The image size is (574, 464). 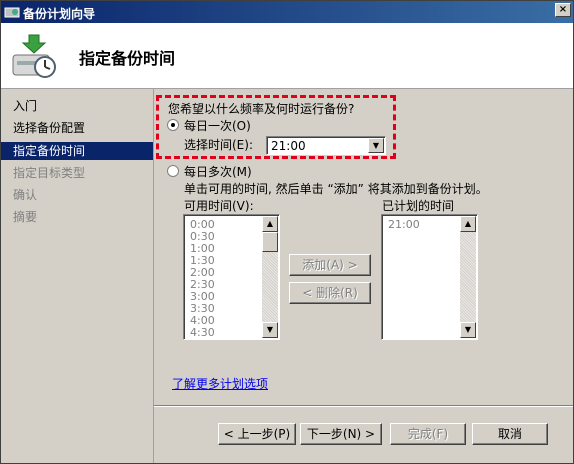 What do you see at coordinates (418, 206) in the screenshot?
I see `scheduled-times-label: 已计划的时间` at bounding box center [418, 206].